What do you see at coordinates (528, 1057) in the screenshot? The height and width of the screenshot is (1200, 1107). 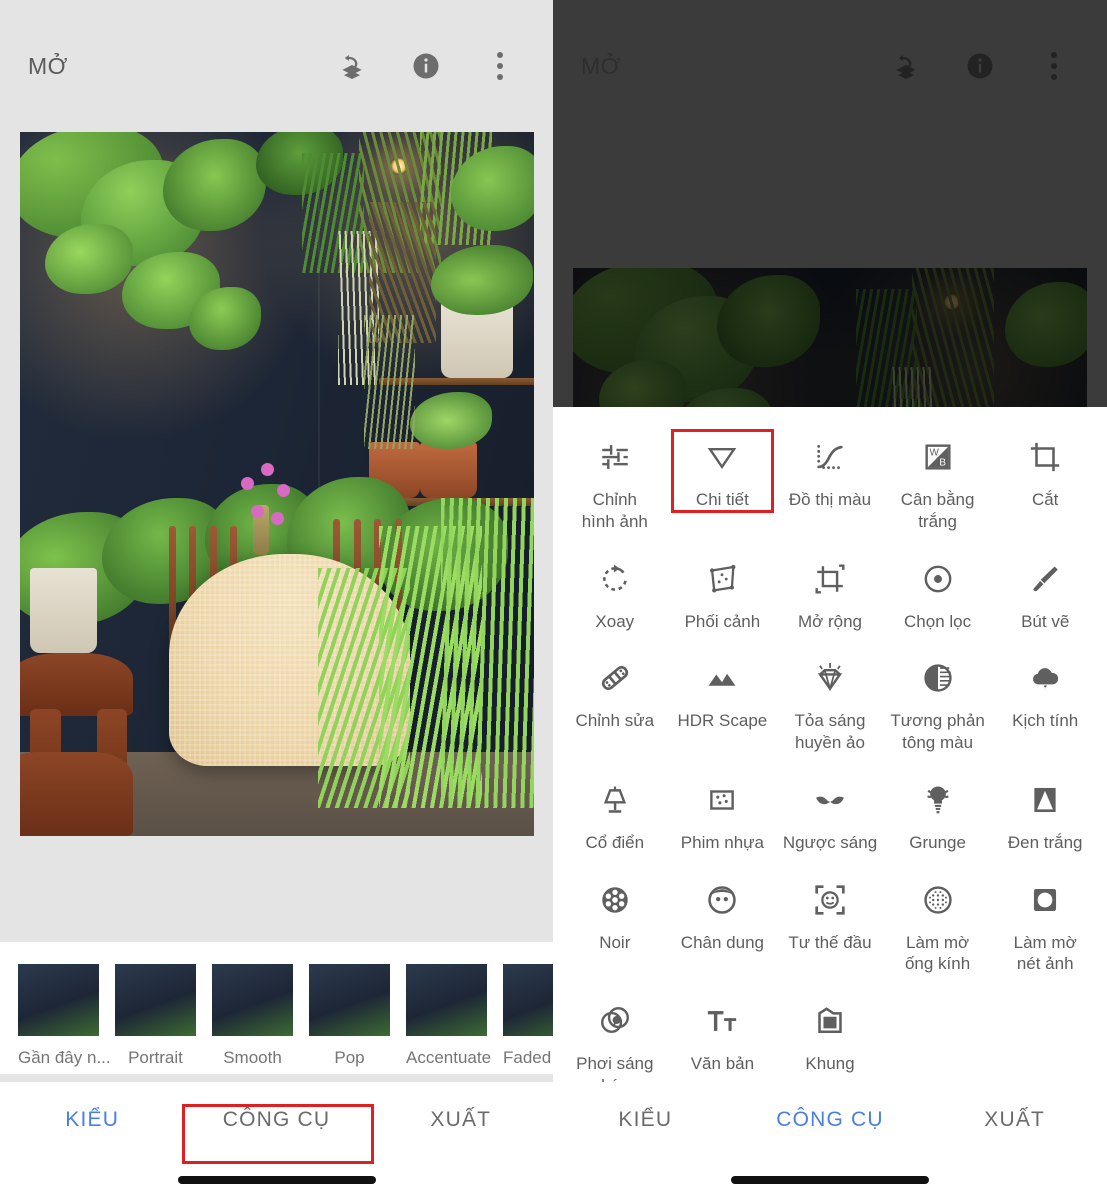 I see `filter-label: Faded Glo` at bounding box center [528, 1057].